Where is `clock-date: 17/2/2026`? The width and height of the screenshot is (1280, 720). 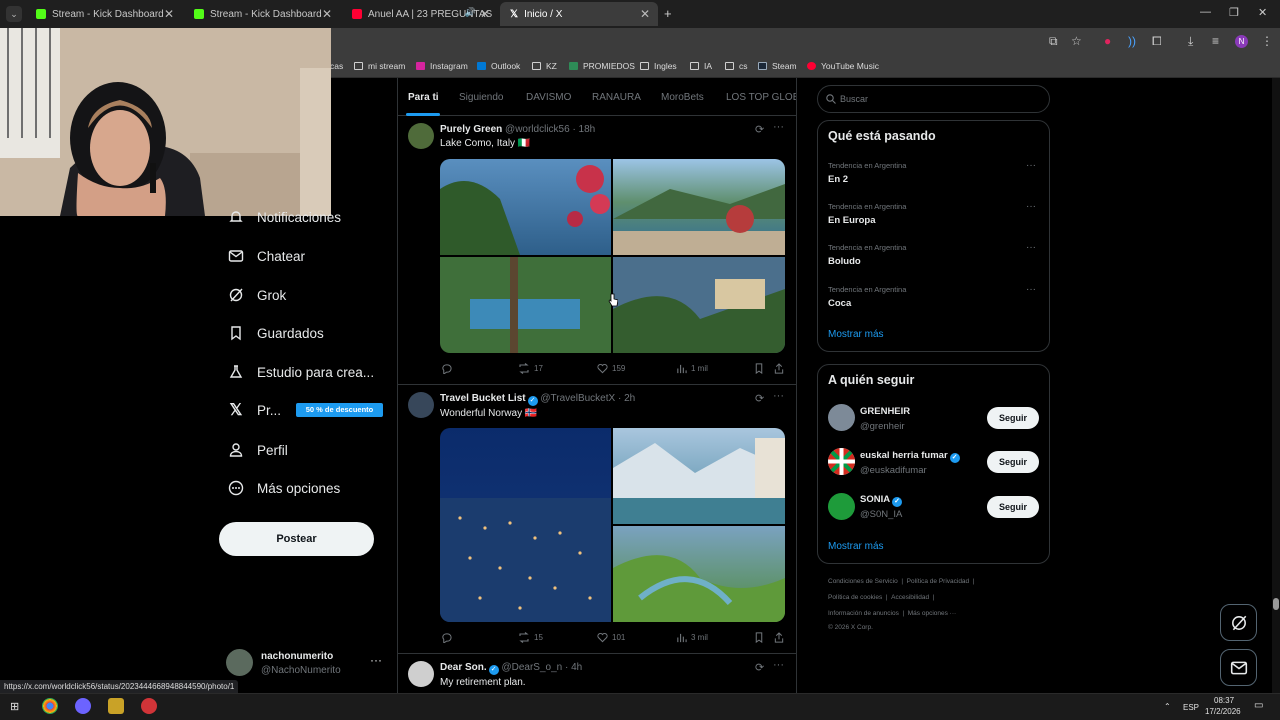 clock-date: 17/2/2026 is located at coordinates (1223, 711).